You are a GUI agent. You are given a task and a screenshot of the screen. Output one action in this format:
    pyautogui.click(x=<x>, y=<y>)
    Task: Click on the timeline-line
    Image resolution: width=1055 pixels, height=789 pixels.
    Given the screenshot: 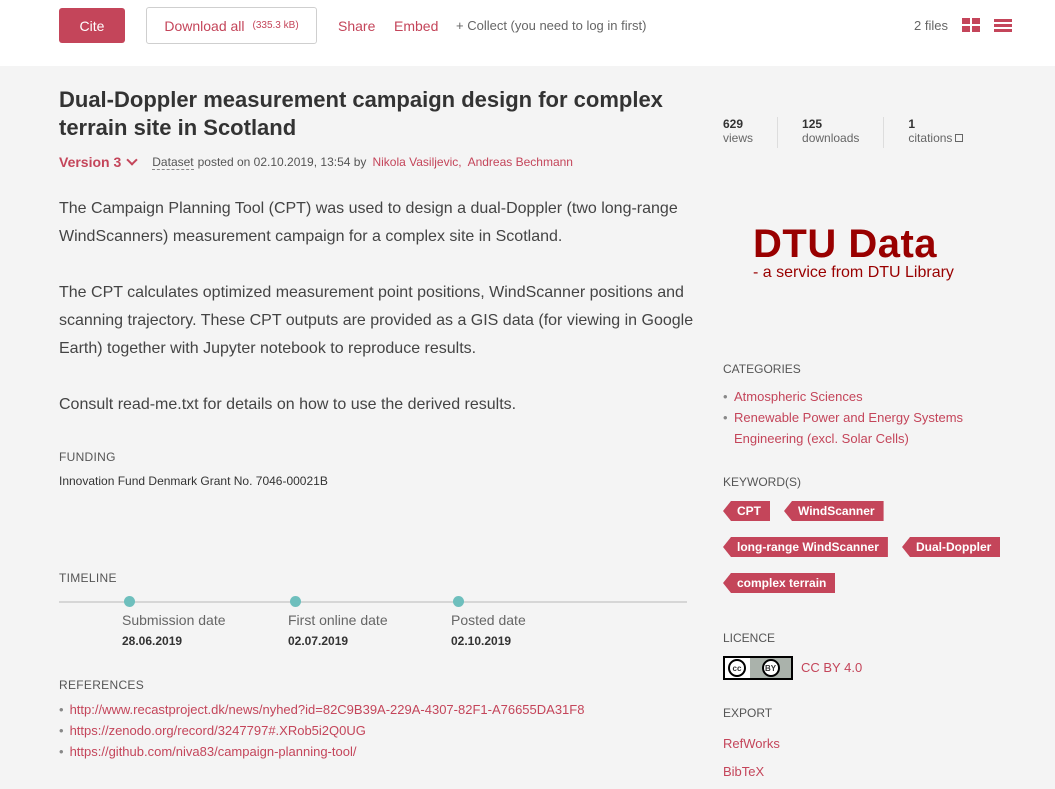 What is the action you would take?
    pyautogui.click(x=373, y=602)
    